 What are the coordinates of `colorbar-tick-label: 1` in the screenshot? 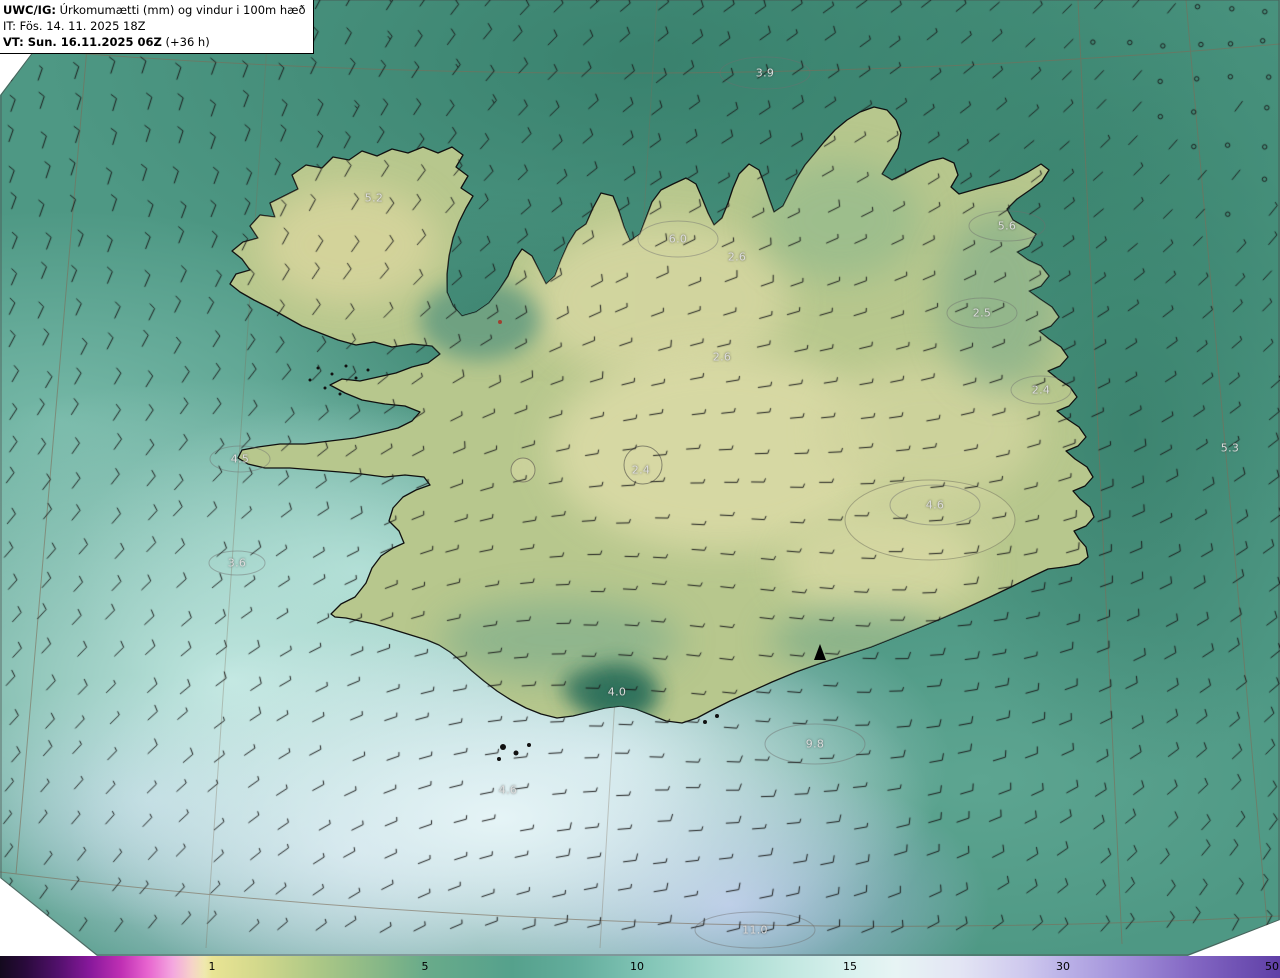 It's located at (212, 966).